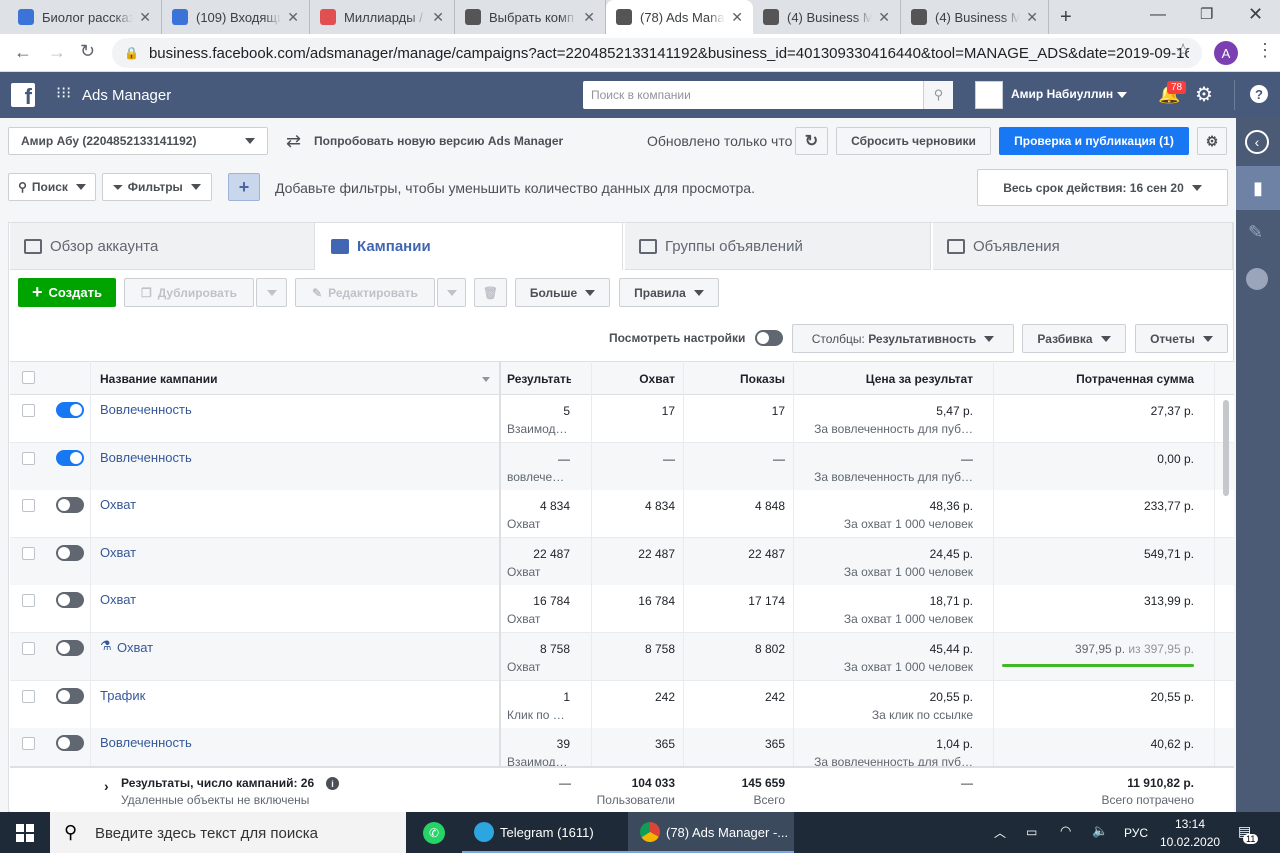  What do you see at coordinates (539, 379) in the screenshot?
I see `header-results: Результаты` at bounding box center [539, 379].